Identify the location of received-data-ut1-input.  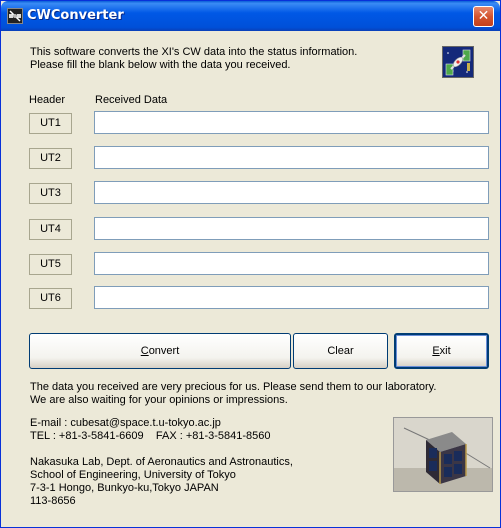
(291, 122).